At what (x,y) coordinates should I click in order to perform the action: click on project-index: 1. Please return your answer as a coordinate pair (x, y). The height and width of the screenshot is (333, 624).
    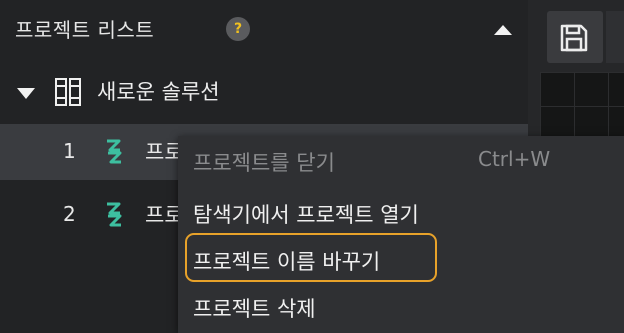
    Looking at the image, I should click on (69, 151).